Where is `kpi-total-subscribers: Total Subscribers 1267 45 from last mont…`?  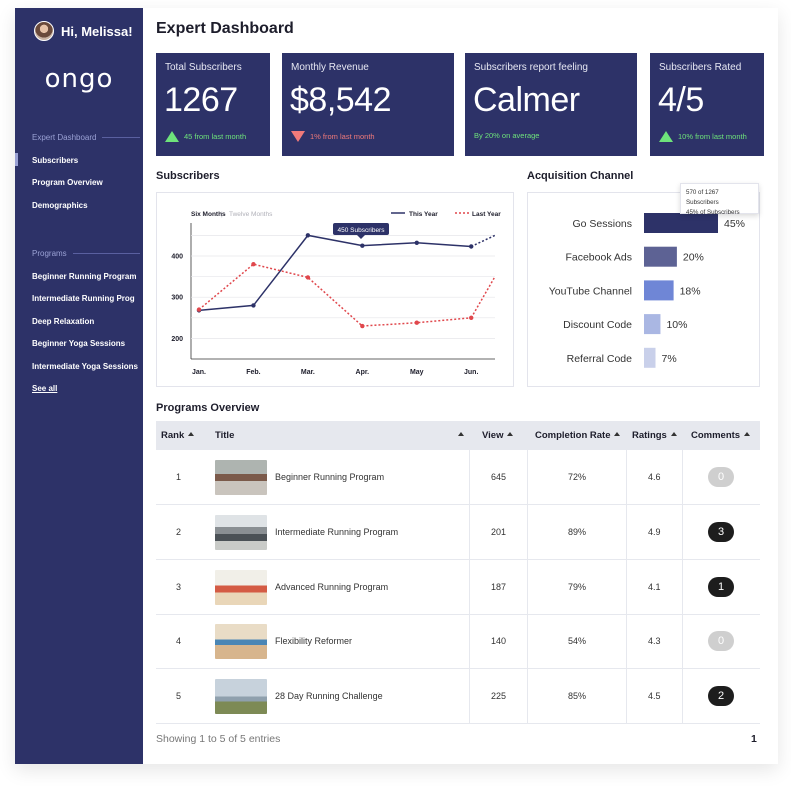
kpi-total-subscribers: Total Subscribers 1267 45 from last mont… is located at coordinates (213, 104).